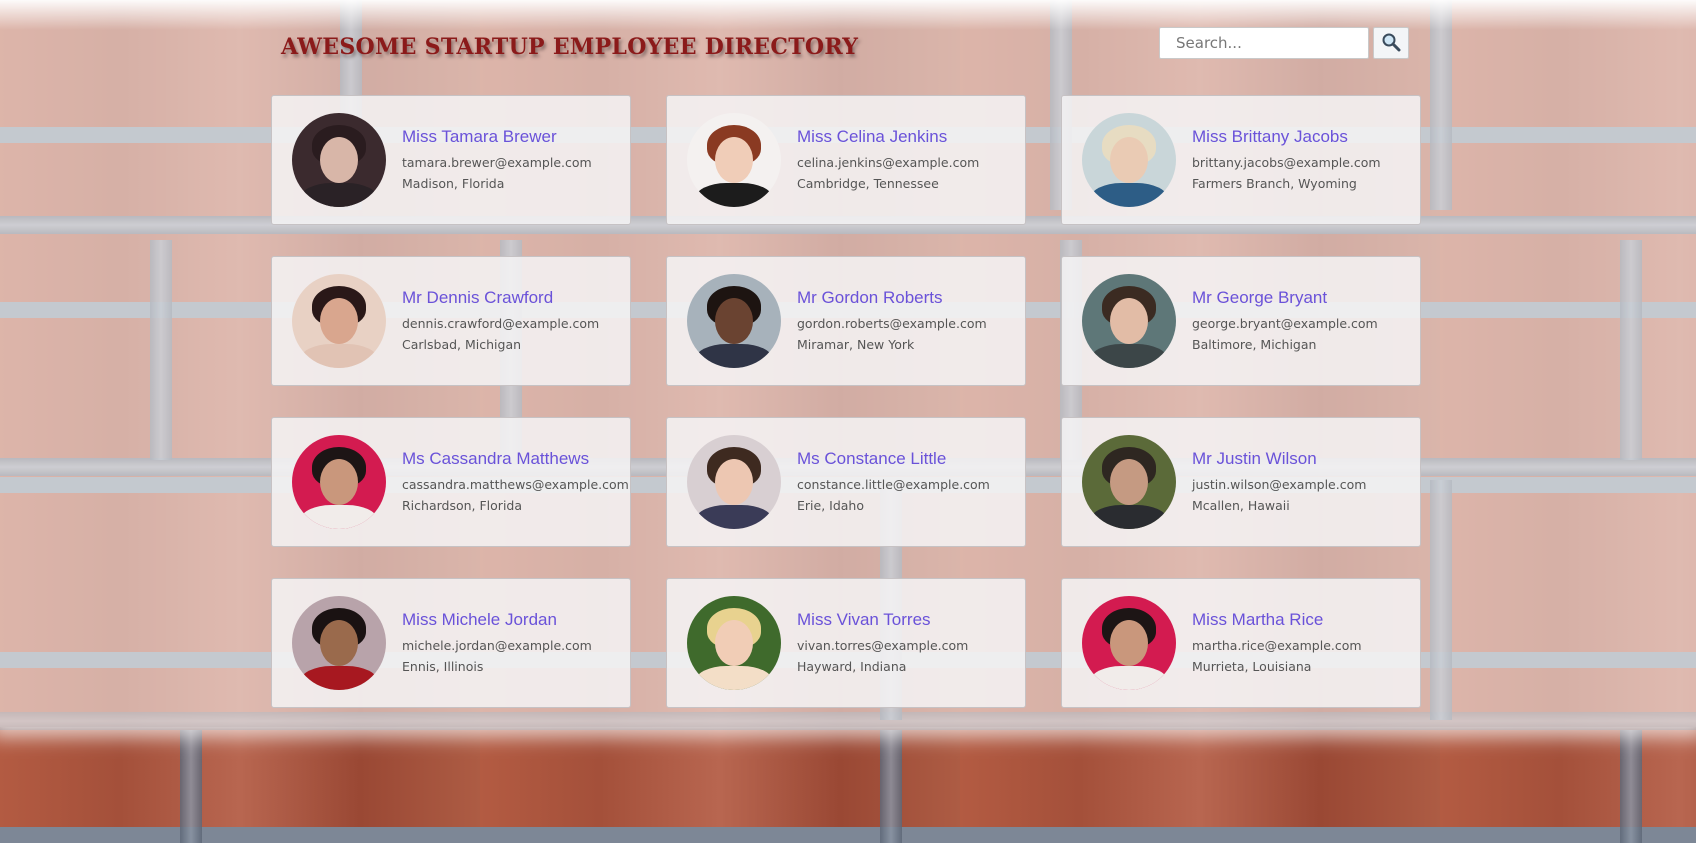 The width and height of the screenshot is (1696, 843). Describe the element at coordinates (1260, 297) in the screenshot. I see `employee-name: Mr George Bryant` at that location.